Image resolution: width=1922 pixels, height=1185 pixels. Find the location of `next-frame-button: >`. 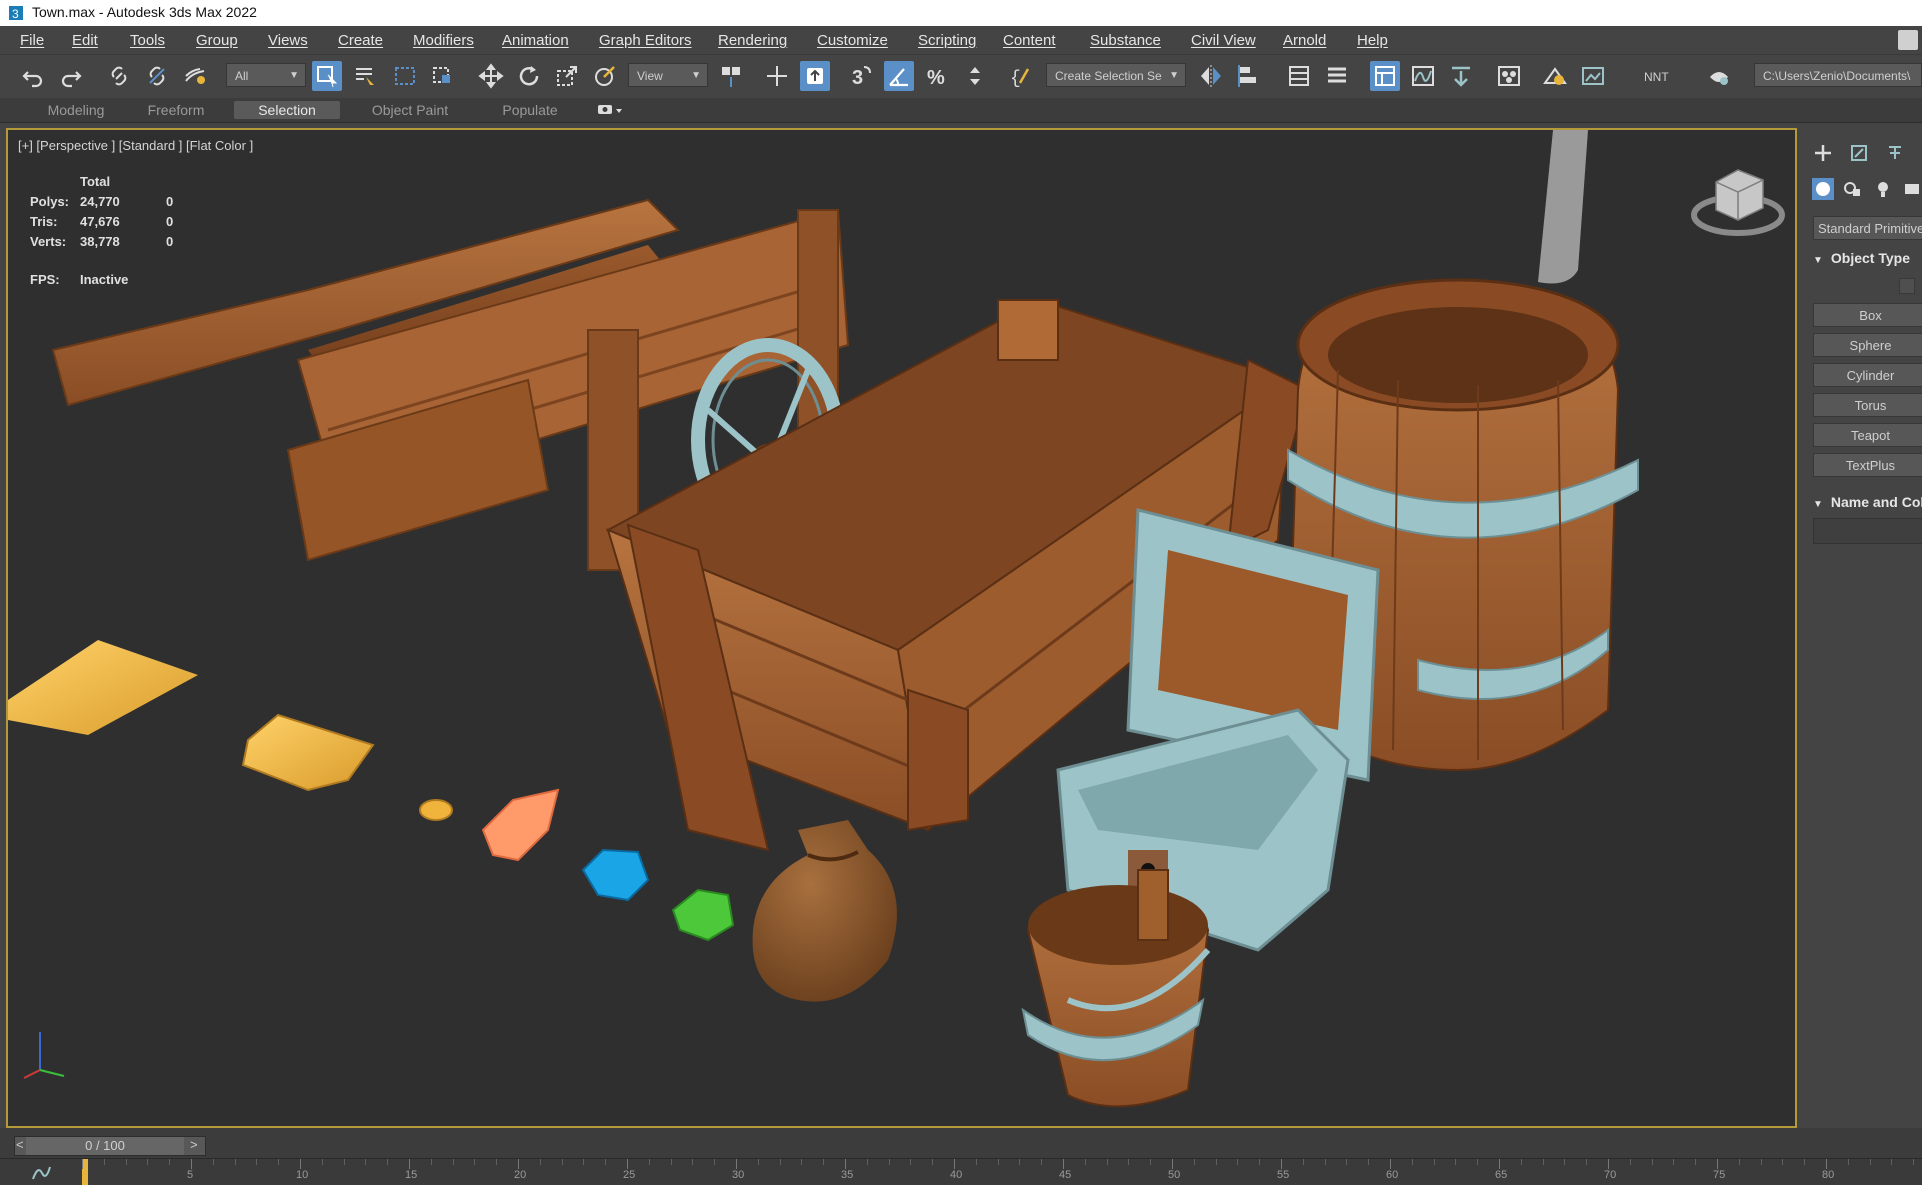

next-frame-button: > is located at coordinates (194, 1144).